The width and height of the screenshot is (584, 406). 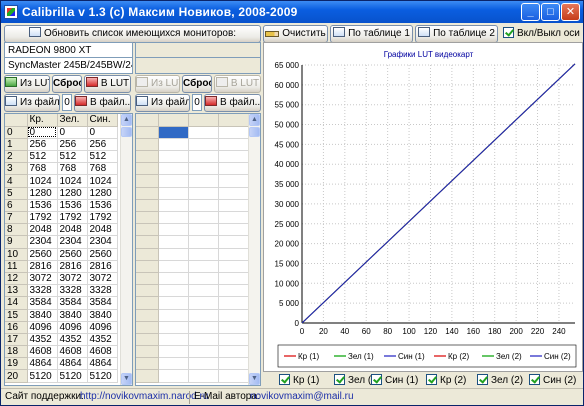 What do you see at coordinates (72, 230) in the screenshot?
I see `lut-cell: 2048` at bounding box center [72, 230].